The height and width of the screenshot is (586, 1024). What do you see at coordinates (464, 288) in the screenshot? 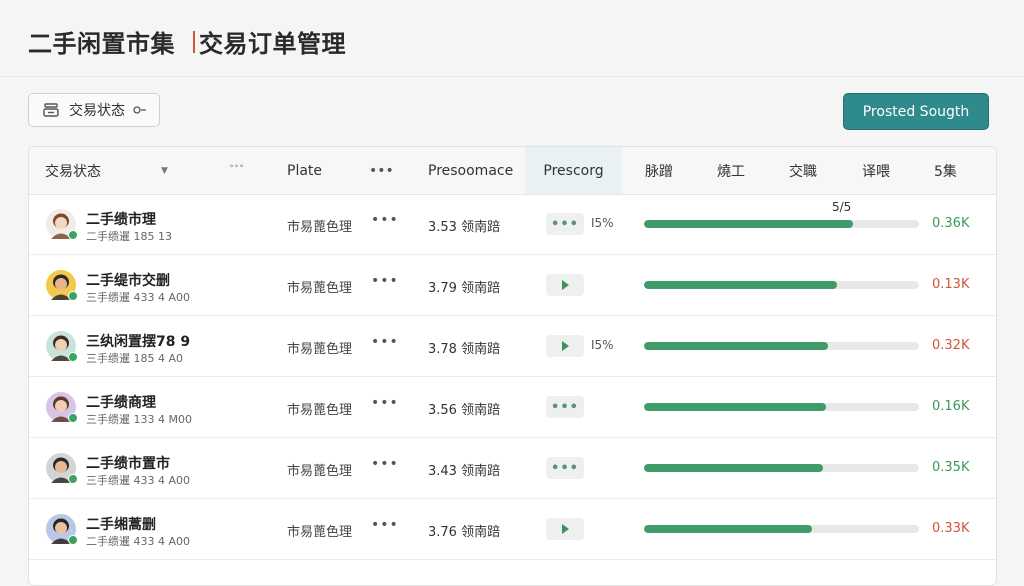
I see `price-cell: 3.79 领南踣` at bounding box center [464, 288].